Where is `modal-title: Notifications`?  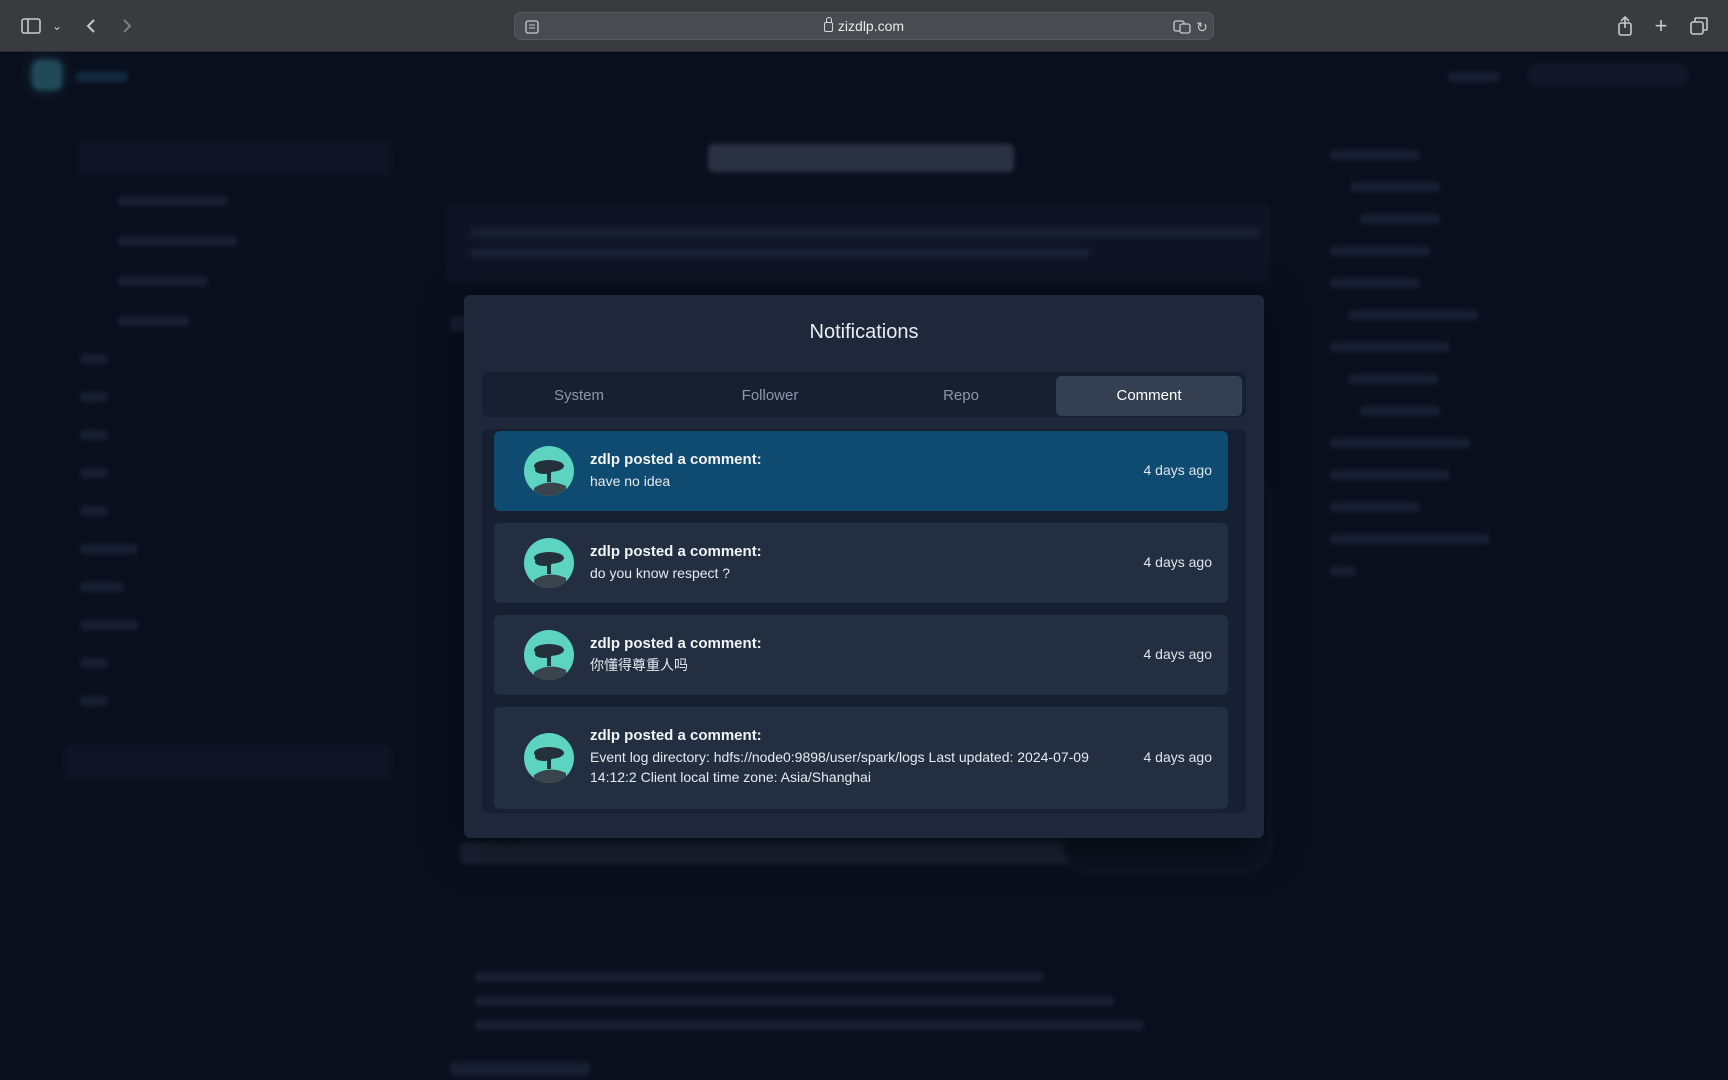
modal-title: Notifications is located at coordinates (864, 332).